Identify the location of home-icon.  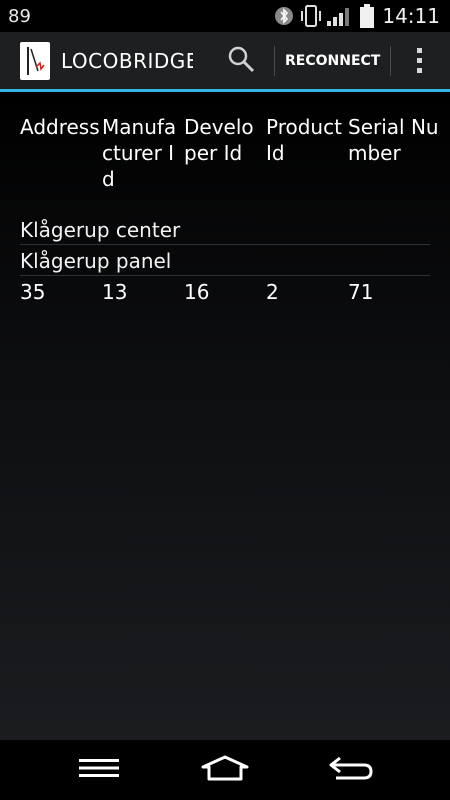
(225, 770).